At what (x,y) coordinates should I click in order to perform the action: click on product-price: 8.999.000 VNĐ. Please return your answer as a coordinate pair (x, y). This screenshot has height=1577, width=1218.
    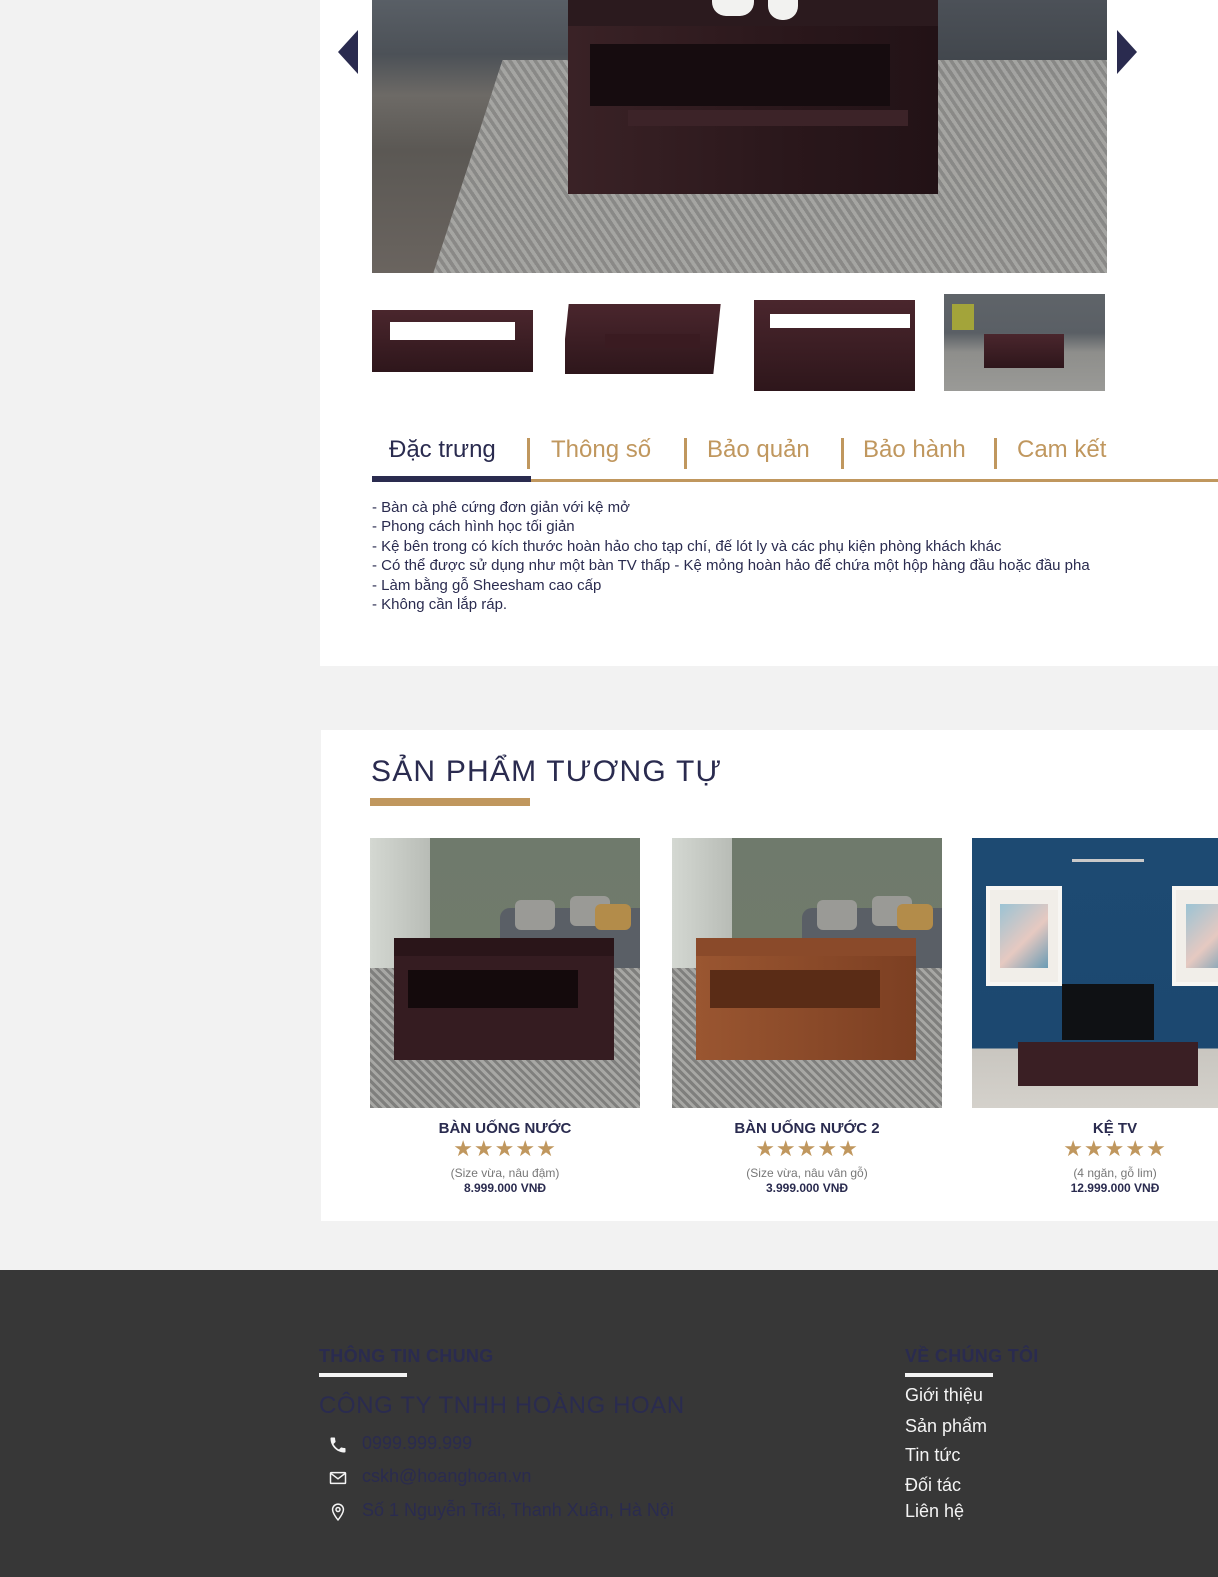
    Looking at the image, I should click on (505, 1188).